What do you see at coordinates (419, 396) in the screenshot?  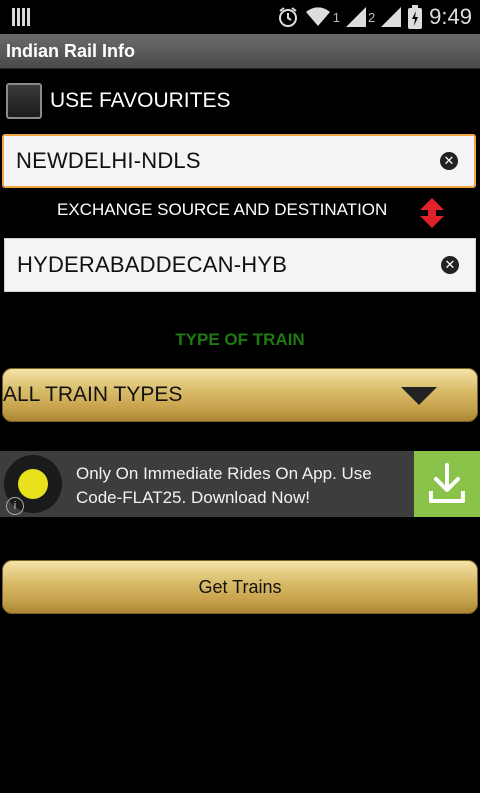 I see `dropdown-arrow-icon` at bounding box center [419, 396].